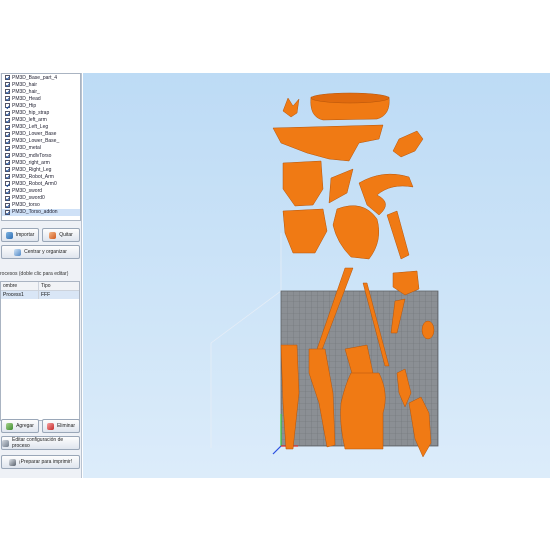  Describe the element at coordinates (66, 235) in the screenshot. I see `remove-button-label: Quitar` at that location.